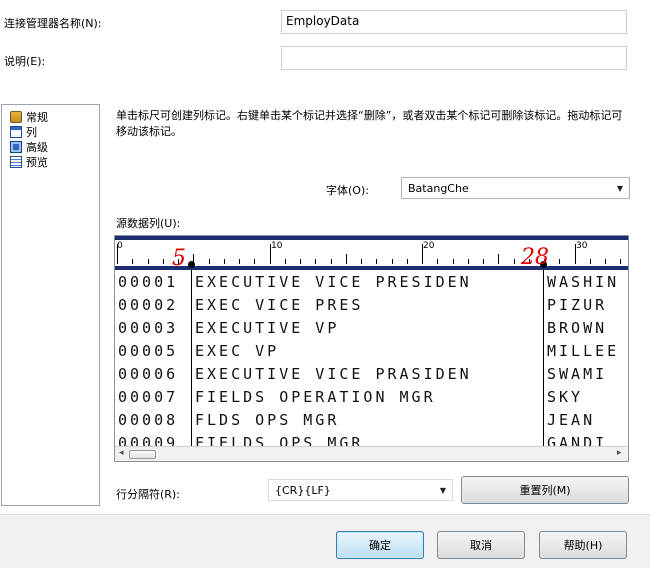  Describe the element at coordinates (371, 419) in the screenshot. I see `table-row: 00008 FLDS OPS MGR JEAN` at that location.